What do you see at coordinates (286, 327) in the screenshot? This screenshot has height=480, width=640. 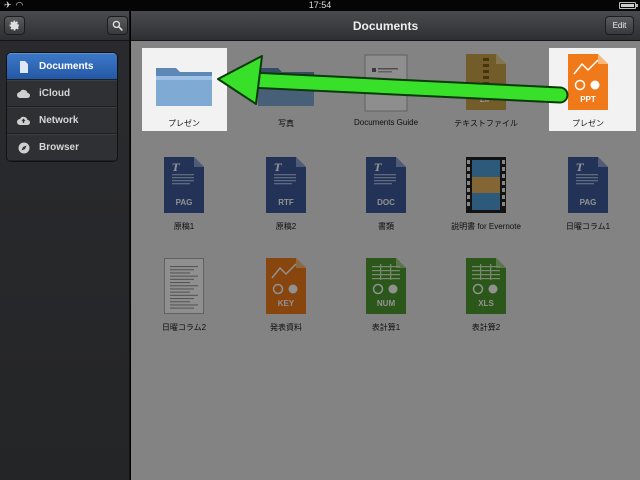 I see `file-name: 発表資料` at bounding box center [286, 327].